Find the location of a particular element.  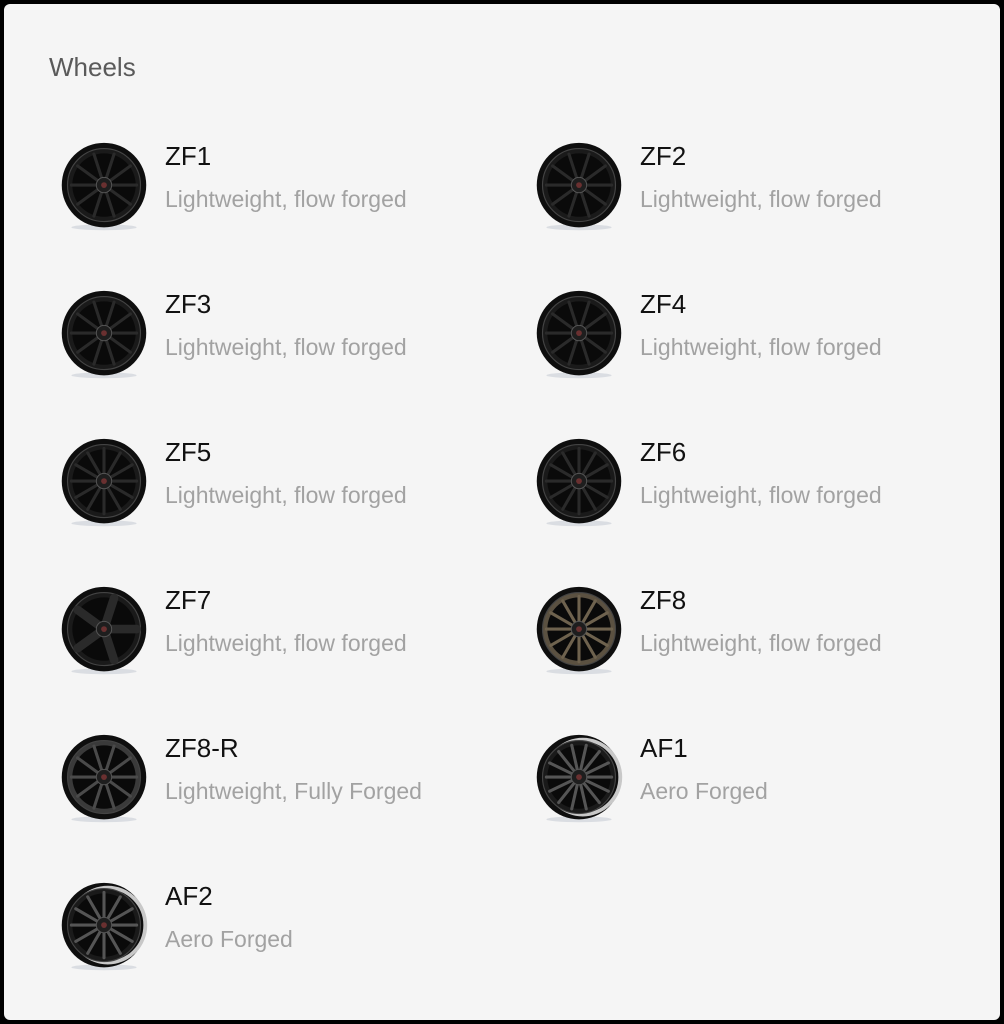

wheel-item-zf3: ZF3 Lightweight, flow forged is located at coordinates (266, 337).